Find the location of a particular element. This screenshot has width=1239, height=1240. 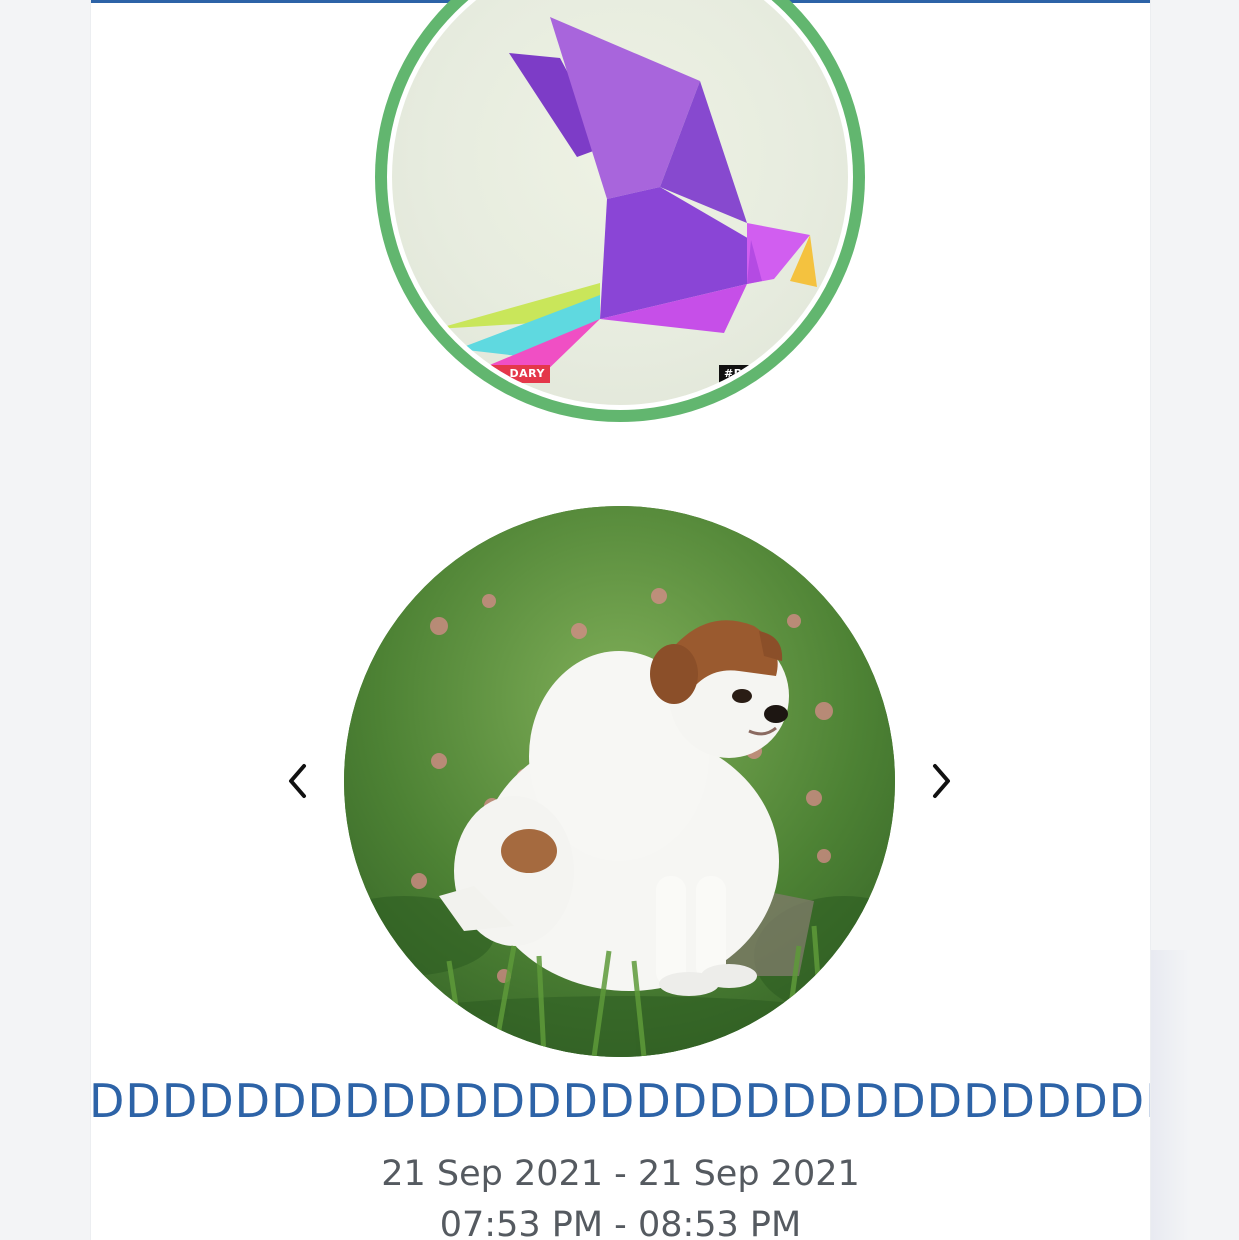

logo-tag-right: #POLY is located at coordinates (754, 374).